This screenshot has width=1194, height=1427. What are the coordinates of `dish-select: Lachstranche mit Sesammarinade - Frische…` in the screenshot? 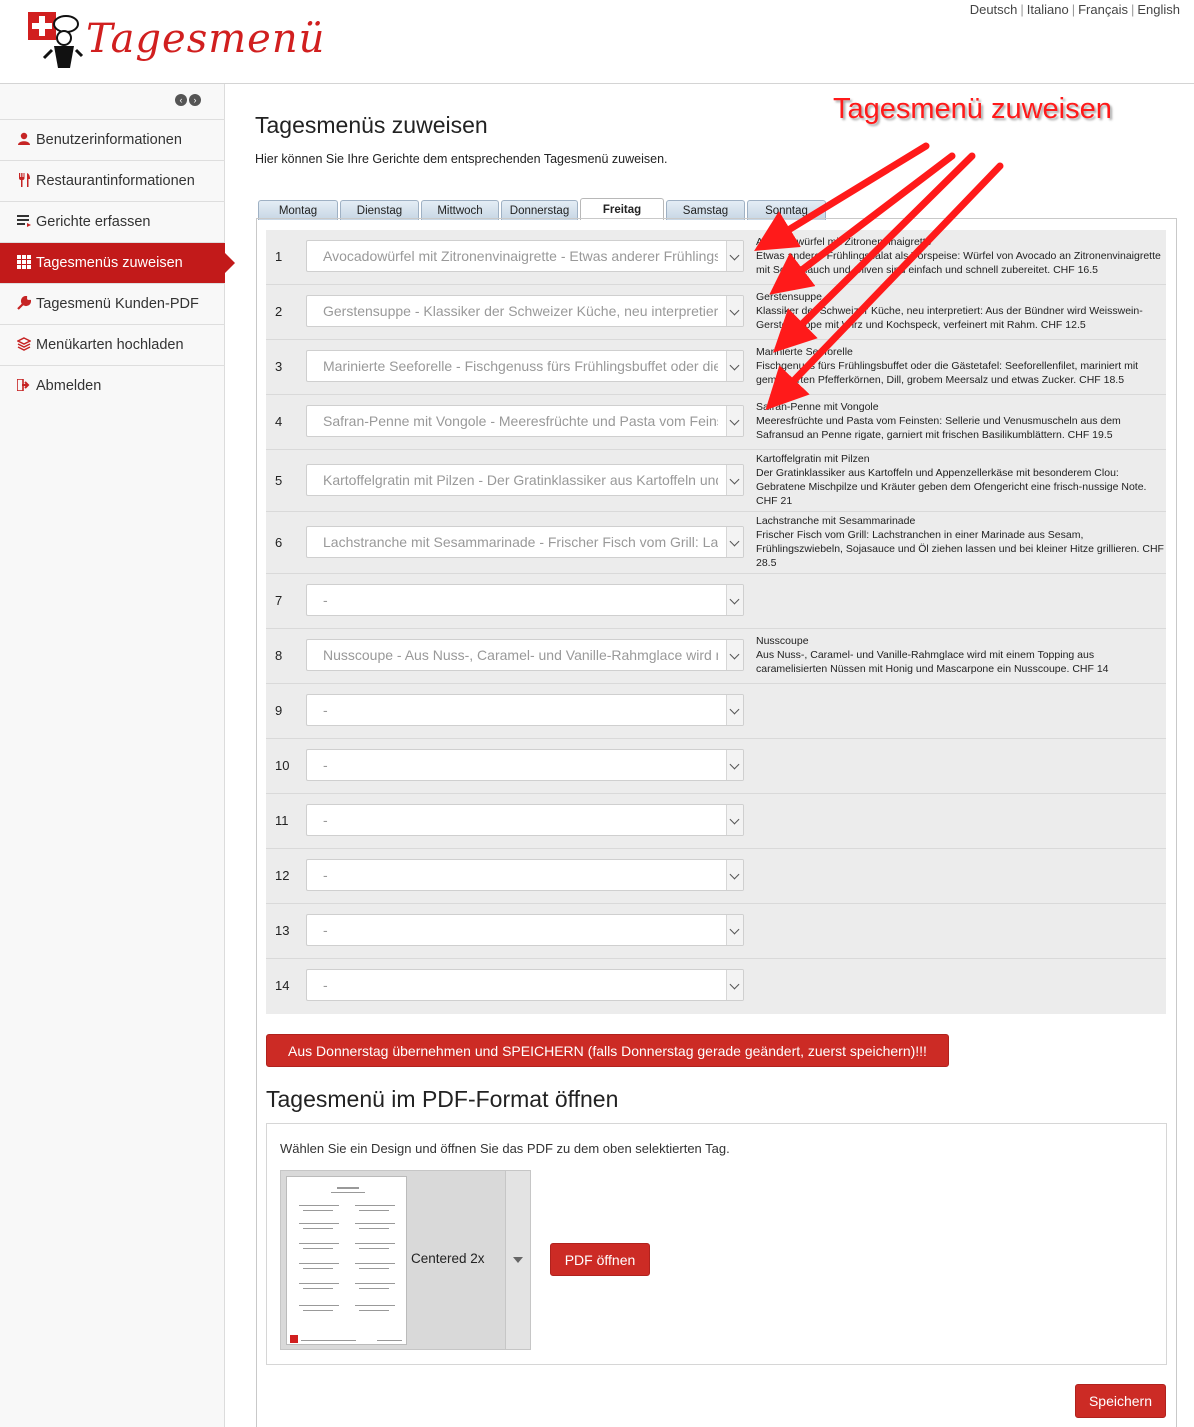 It's located at (525, 542).